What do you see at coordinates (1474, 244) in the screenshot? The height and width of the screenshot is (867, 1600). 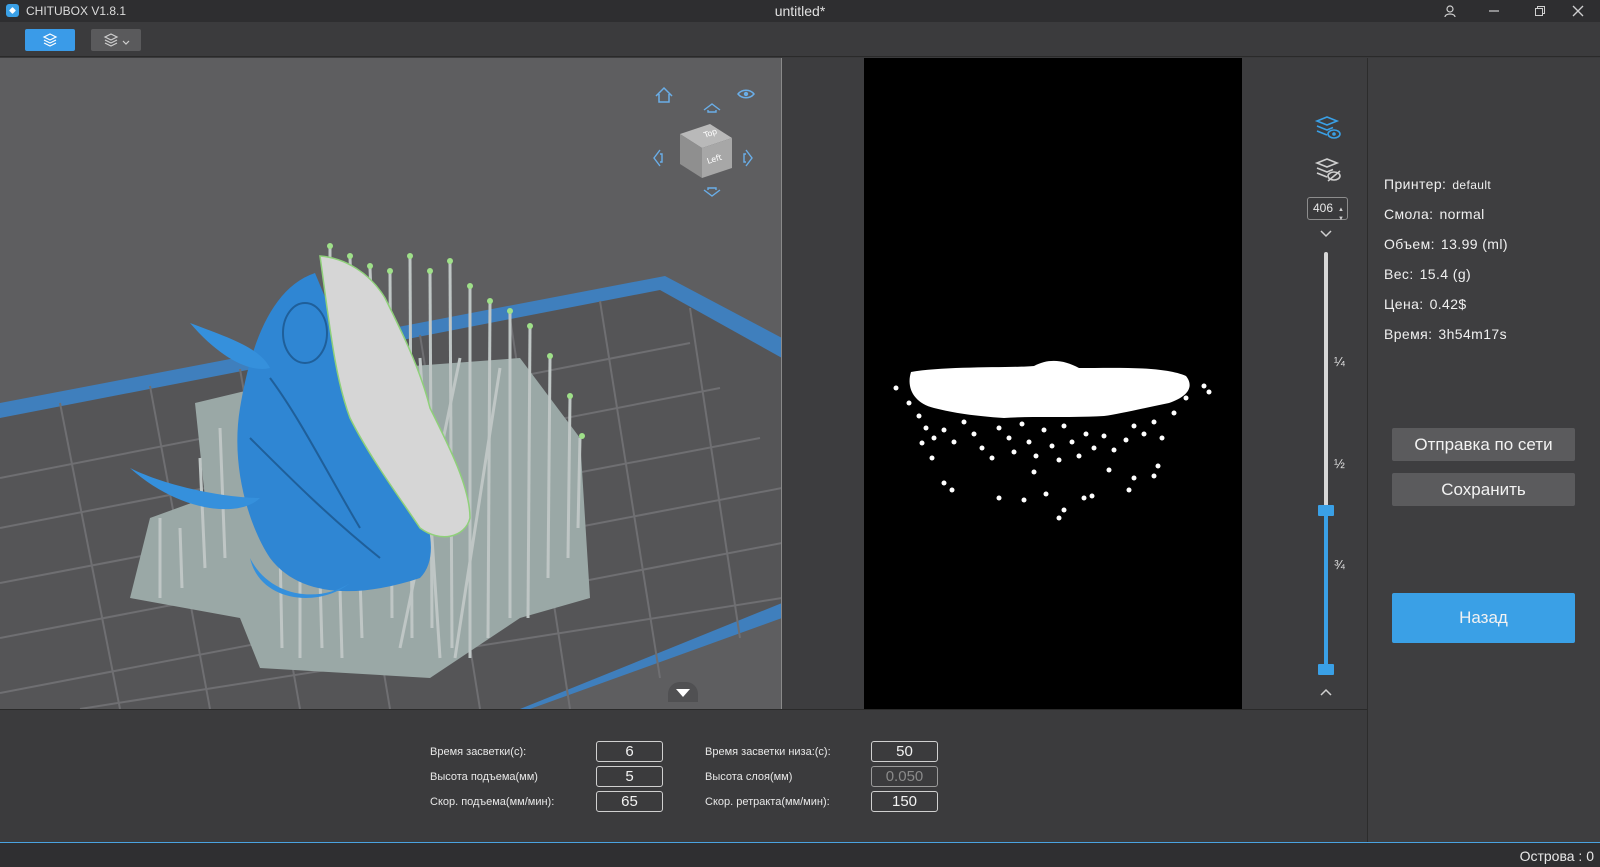 I see `volume-value: 13.99 (ml)` at bounding box center [1474, 244].